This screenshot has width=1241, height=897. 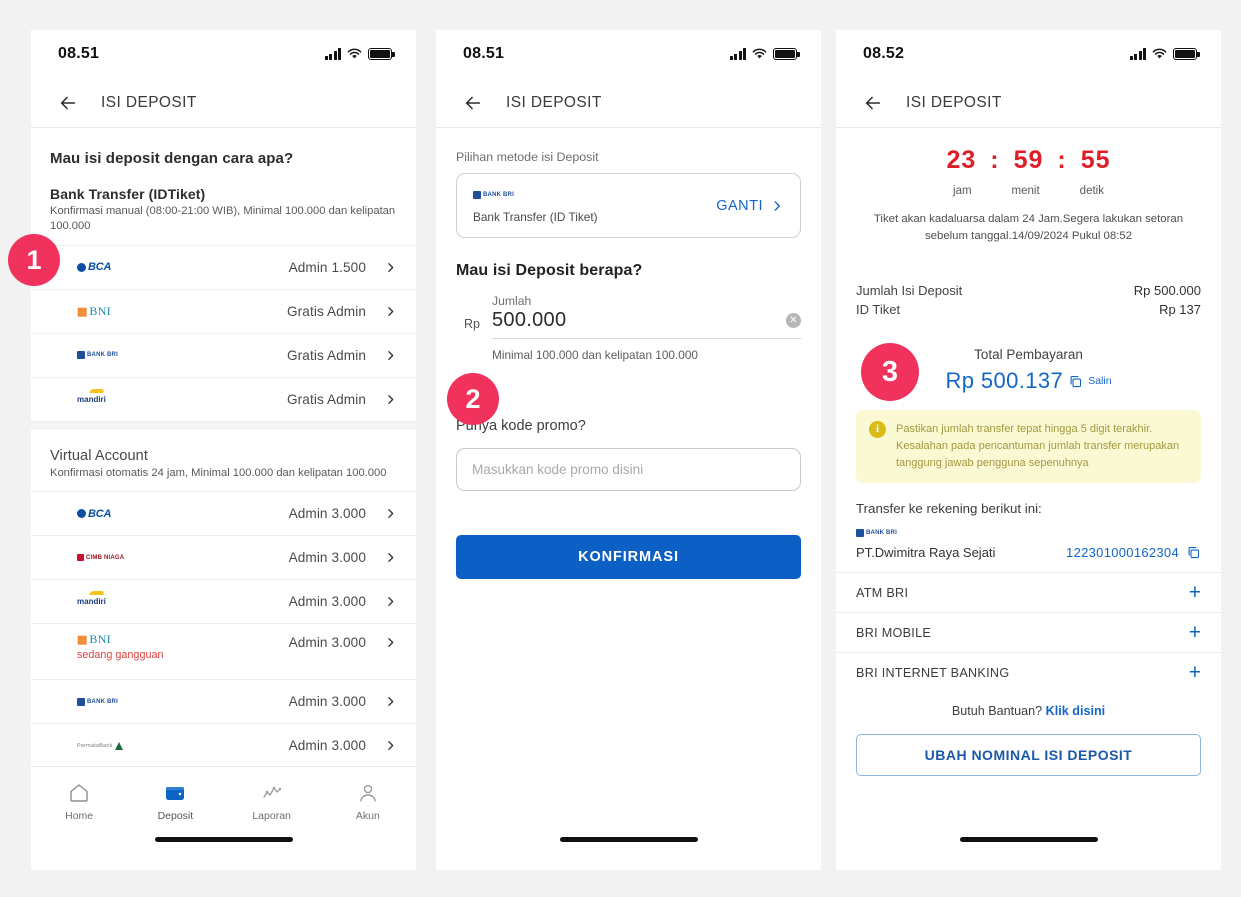 What do you see at coordinates (223, 354) in the screenshot?
I see `bank-row: BANK BRI Gratis Admin` at bounding box center [223, 354].